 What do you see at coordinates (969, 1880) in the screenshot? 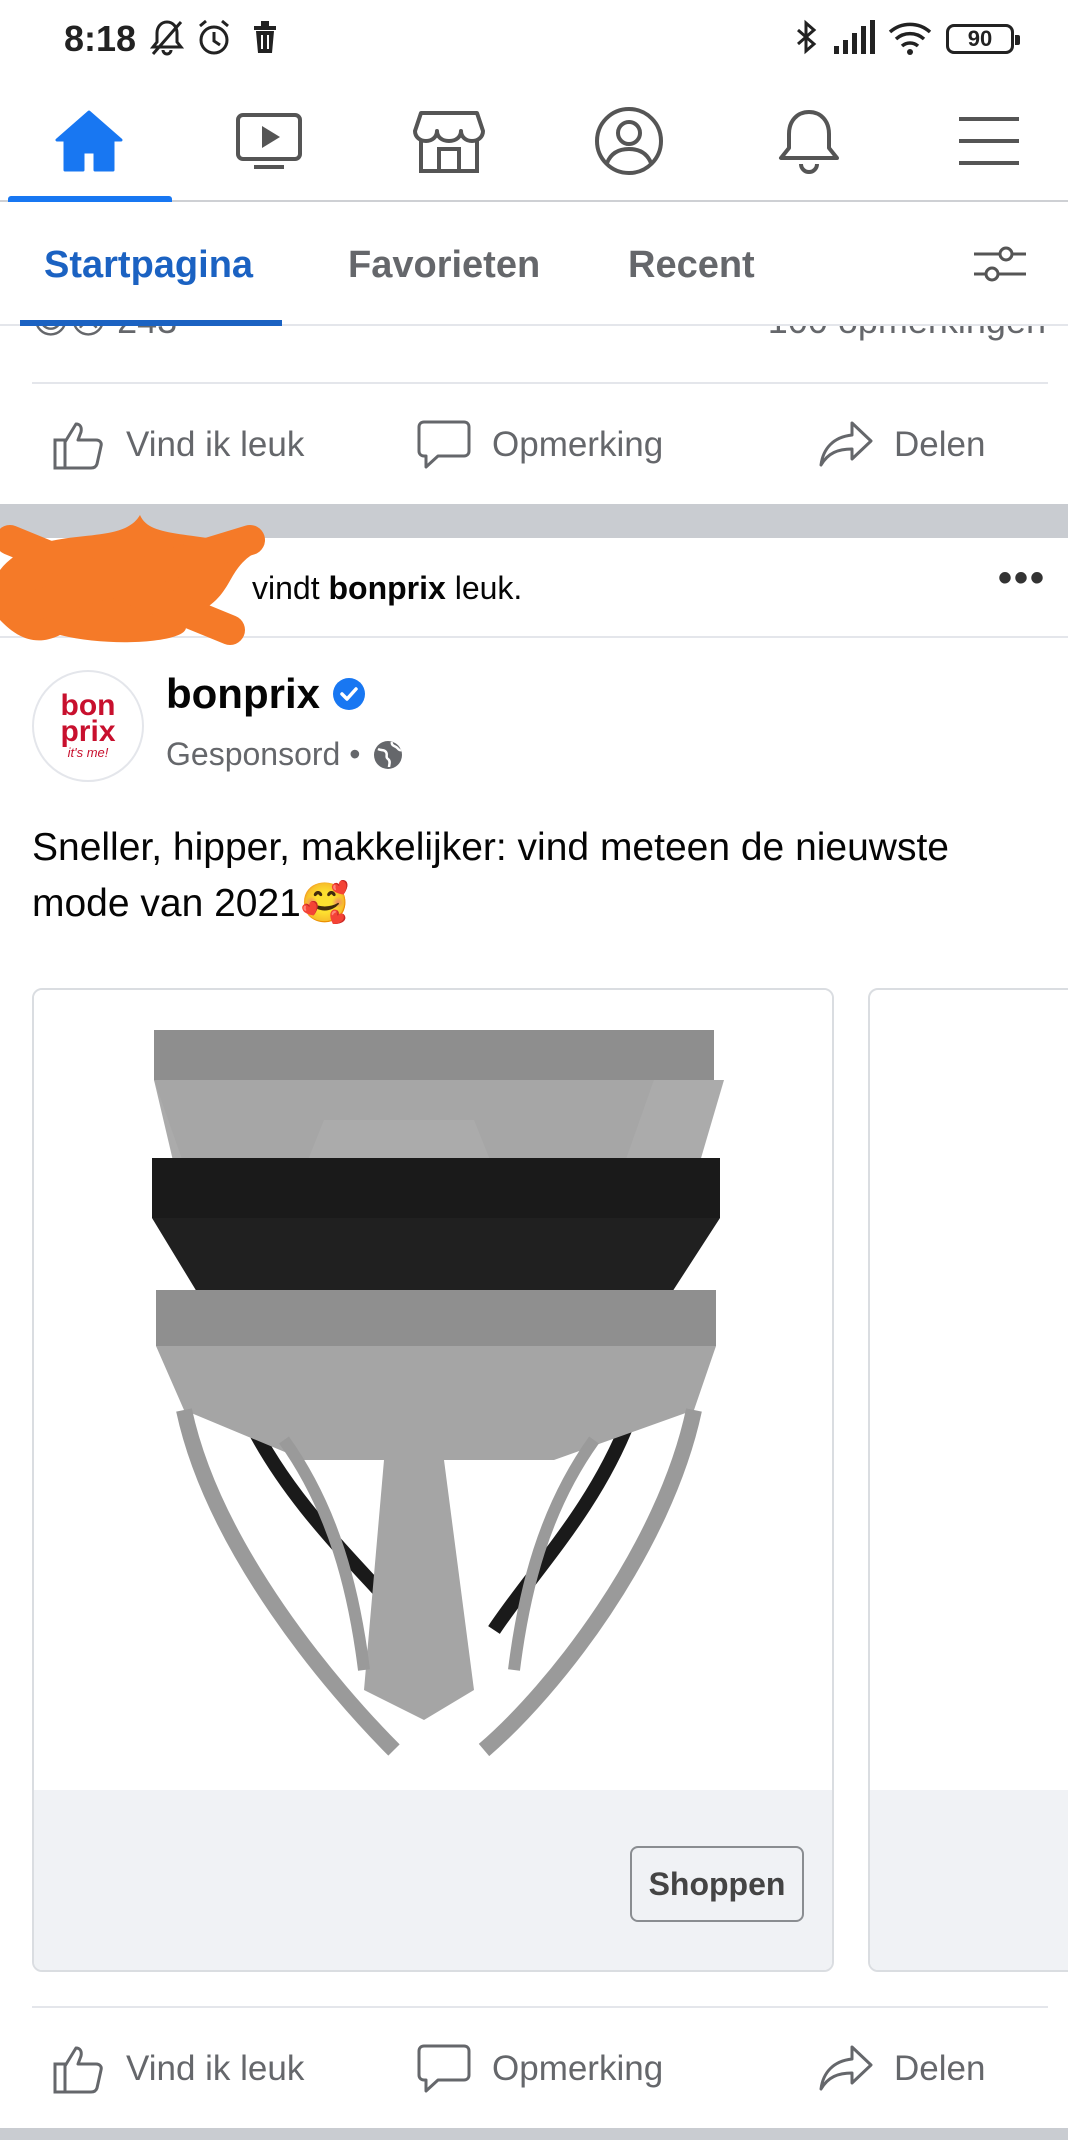
I see `card-footer` at bounding box center [969, 1880].